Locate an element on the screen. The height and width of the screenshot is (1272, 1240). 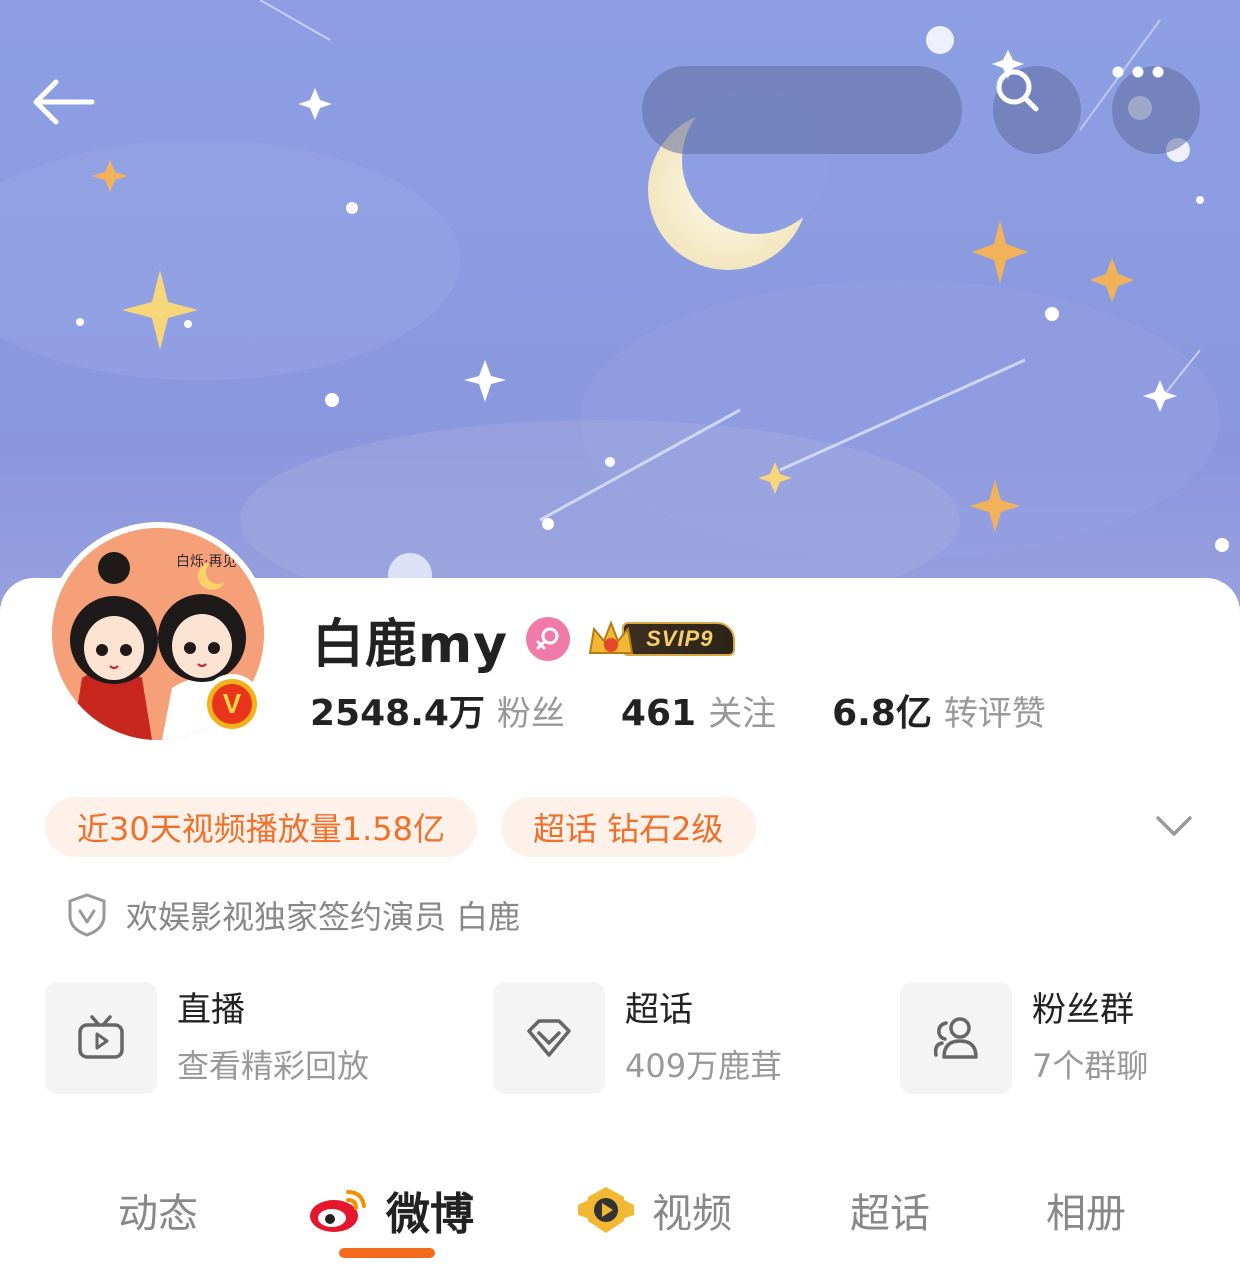
interactions-stat: 6.8亿 转评赞 is located at coordinates (939, 710).